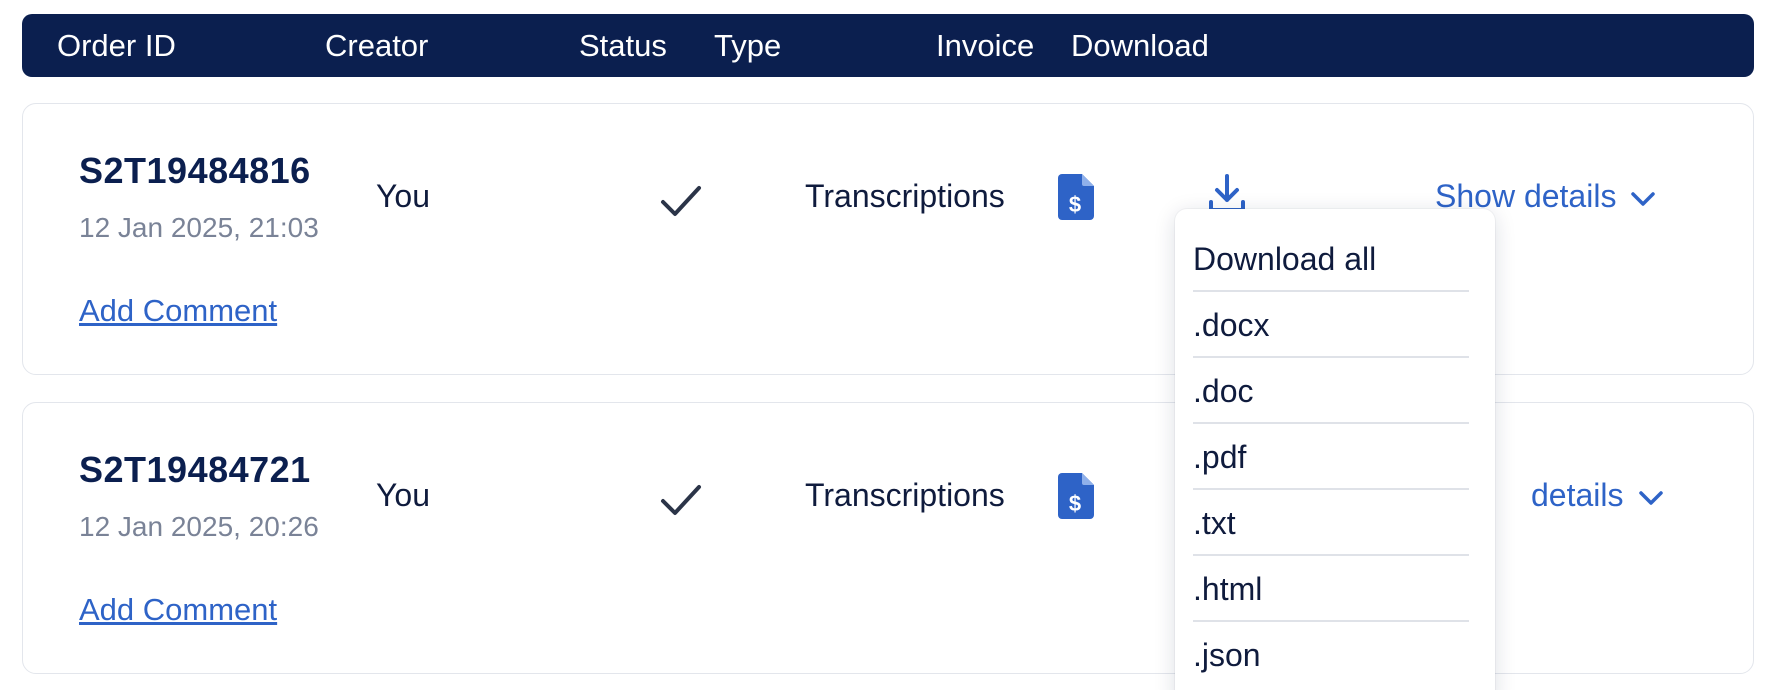 This screenshot has height=690, width=1772. What do you see at coordinates (1331, 589) in the screenshot?
I see `download-html-option: .html` at bounding box center [1331, 589].